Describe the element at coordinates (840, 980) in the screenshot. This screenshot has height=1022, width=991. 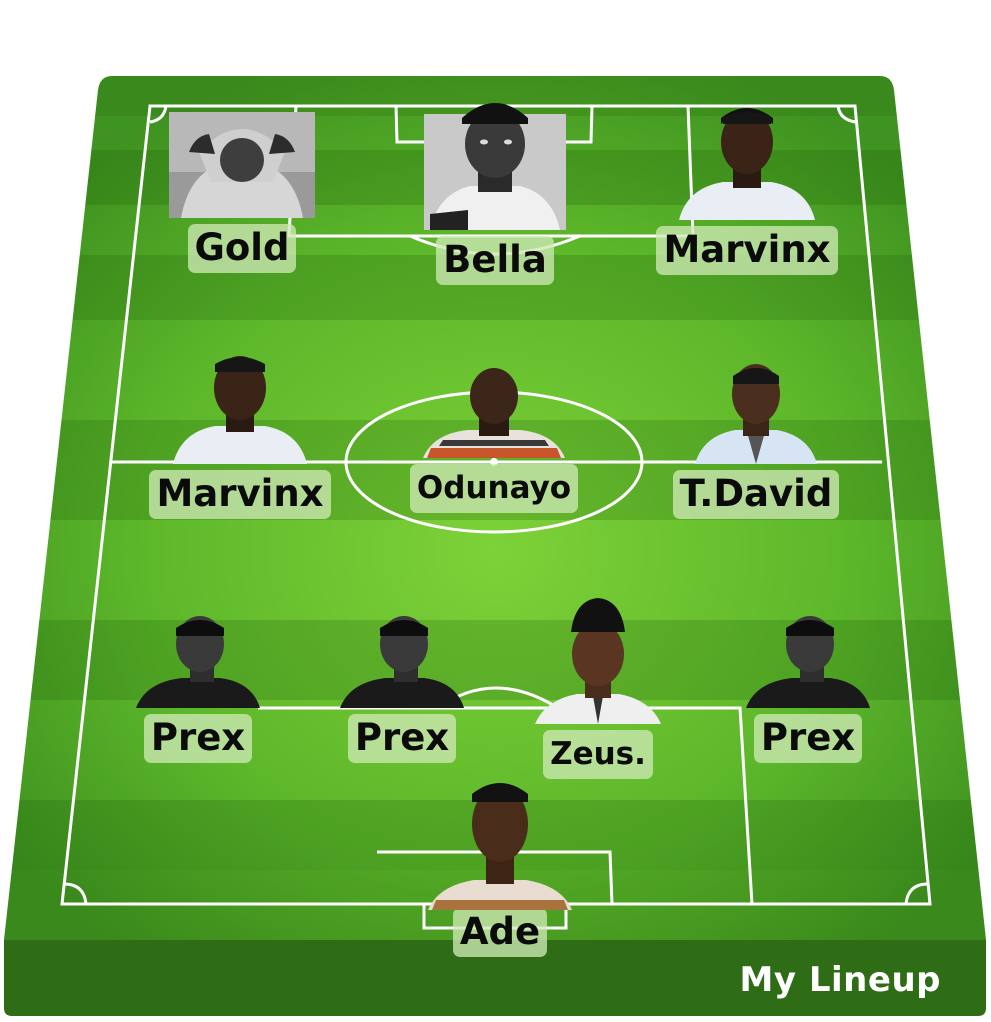
I see `lineup-title: My Lineup` at that location.